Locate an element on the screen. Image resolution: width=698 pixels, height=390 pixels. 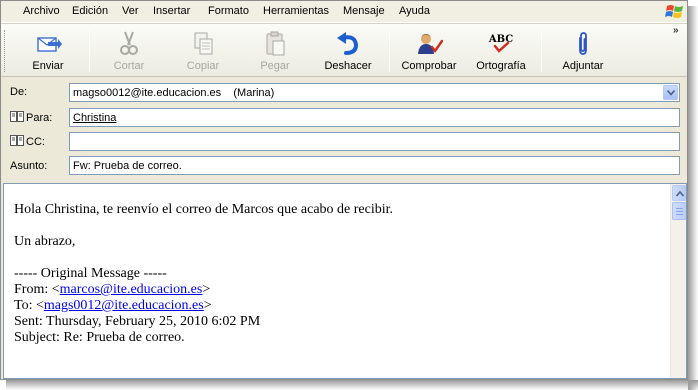
send-label: Enviar is located at coordinates (48, 66).